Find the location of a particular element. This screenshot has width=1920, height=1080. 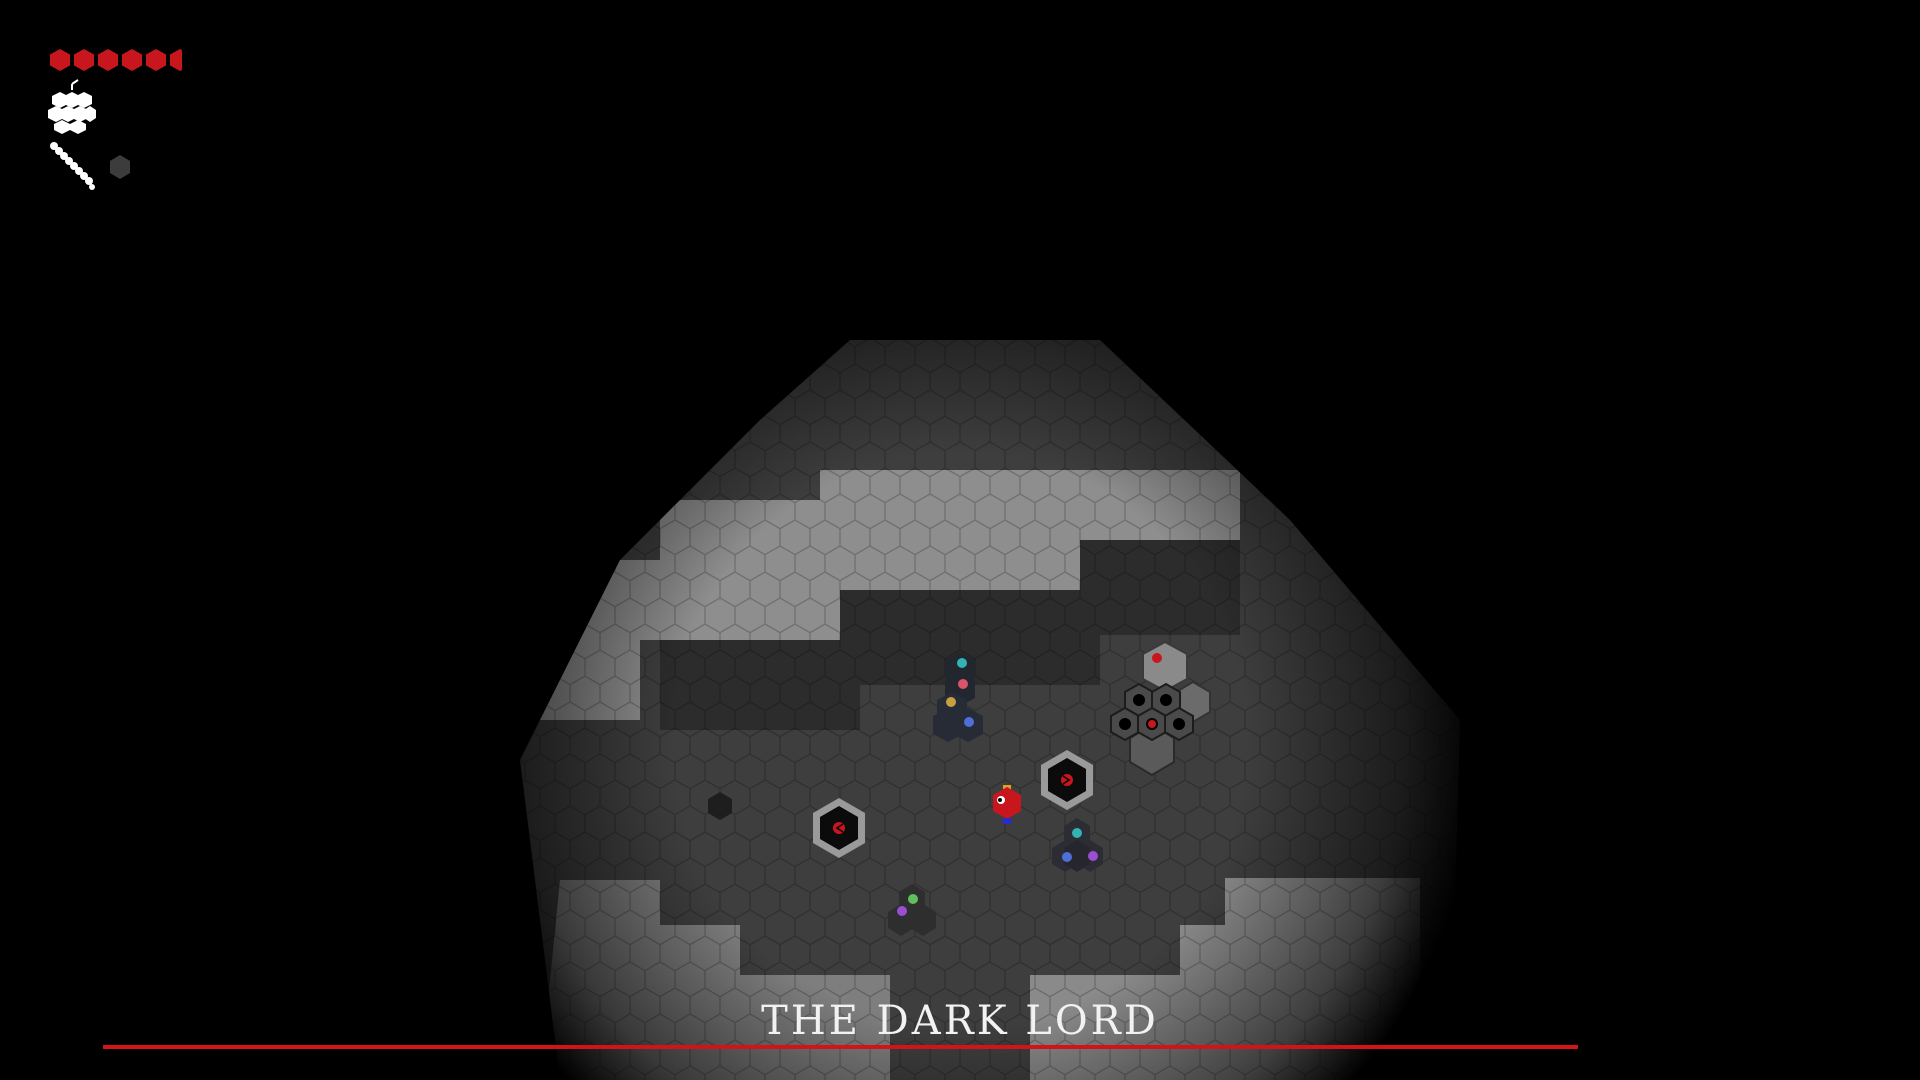

boss-health-bar is located at coordinates (840, 1047).